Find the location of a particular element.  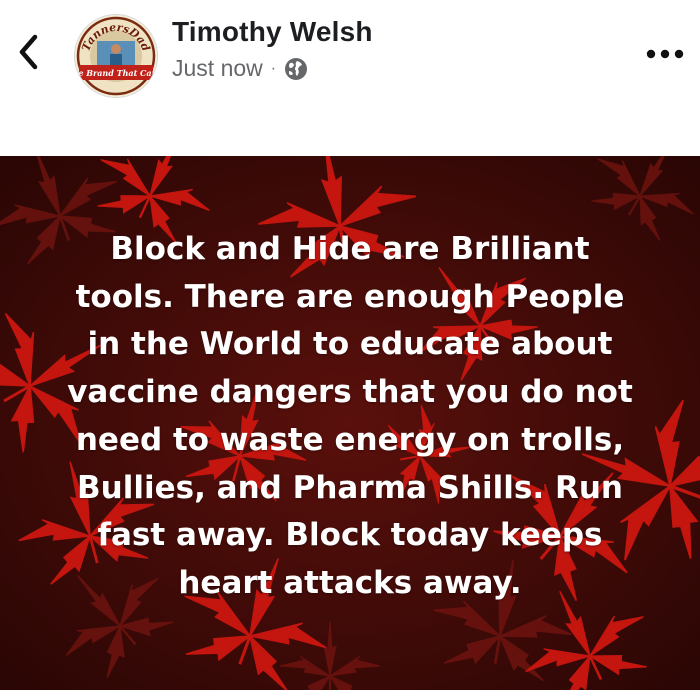

chevron-left-icon is located at coordinates (28, 52).